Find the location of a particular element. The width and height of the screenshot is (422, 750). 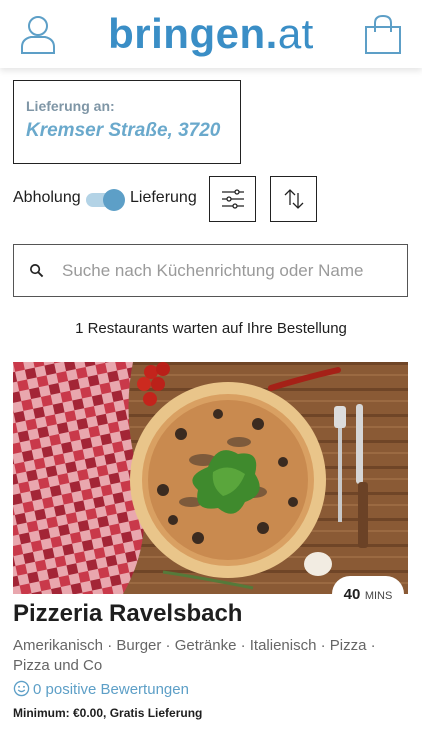

search-box: Suche nach Küchenrichtung oder Name is located at coordinates (210, 270).